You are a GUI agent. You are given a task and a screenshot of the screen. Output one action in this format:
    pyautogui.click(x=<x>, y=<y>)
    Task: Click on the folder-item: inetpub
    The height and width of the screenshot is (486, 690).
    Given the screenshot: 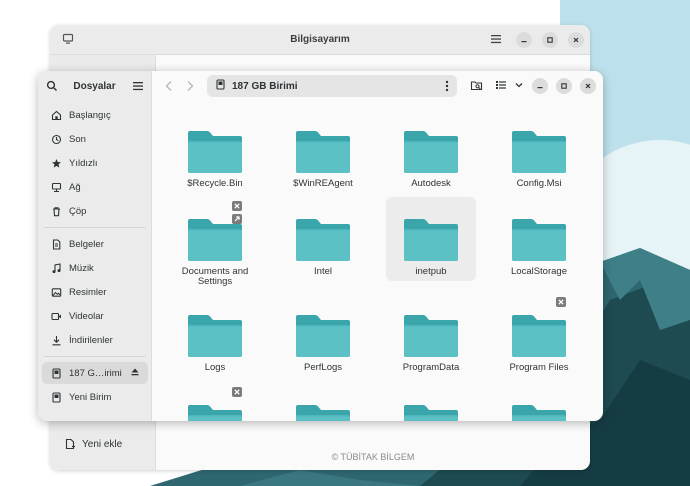 What is the action you would take?
    pyautogui.click(x=431, y=239)
    